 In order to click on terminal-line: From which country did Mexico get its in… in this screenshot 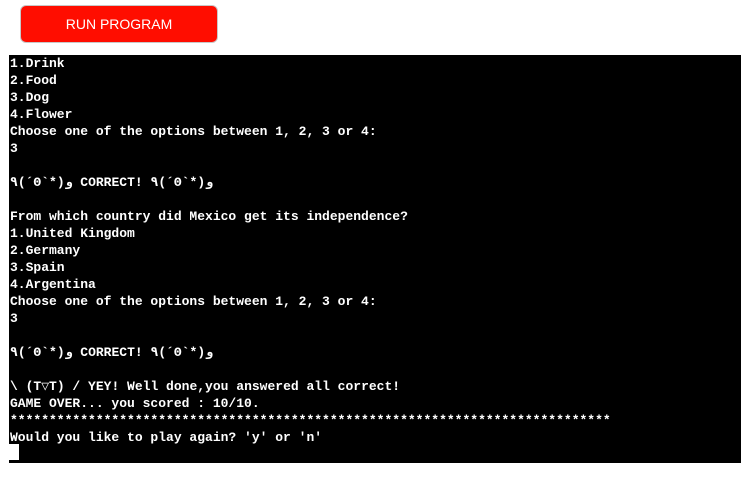, I will do `click(209, 216)`.